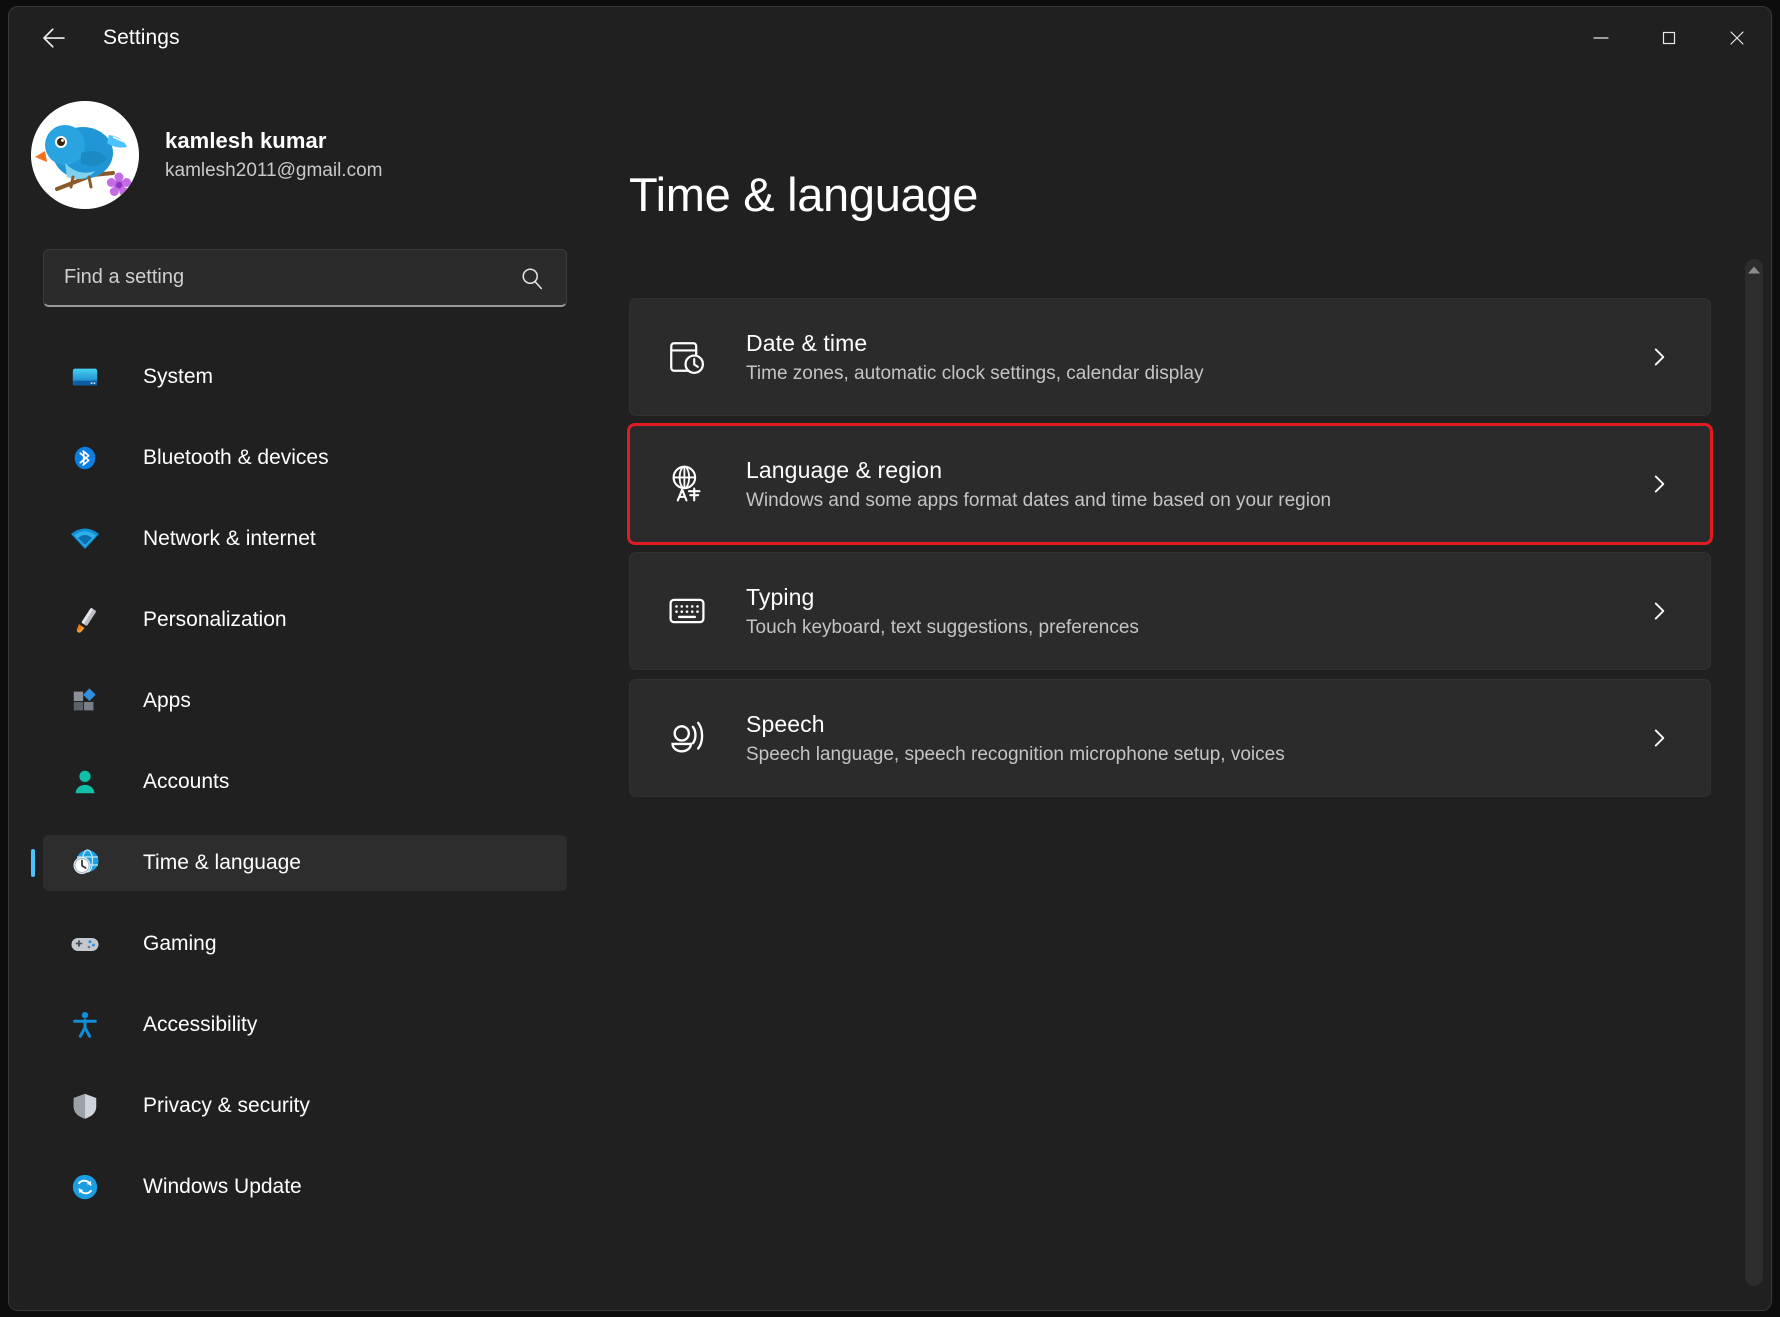  I want to click on maximize-button, so click(1669, 38).